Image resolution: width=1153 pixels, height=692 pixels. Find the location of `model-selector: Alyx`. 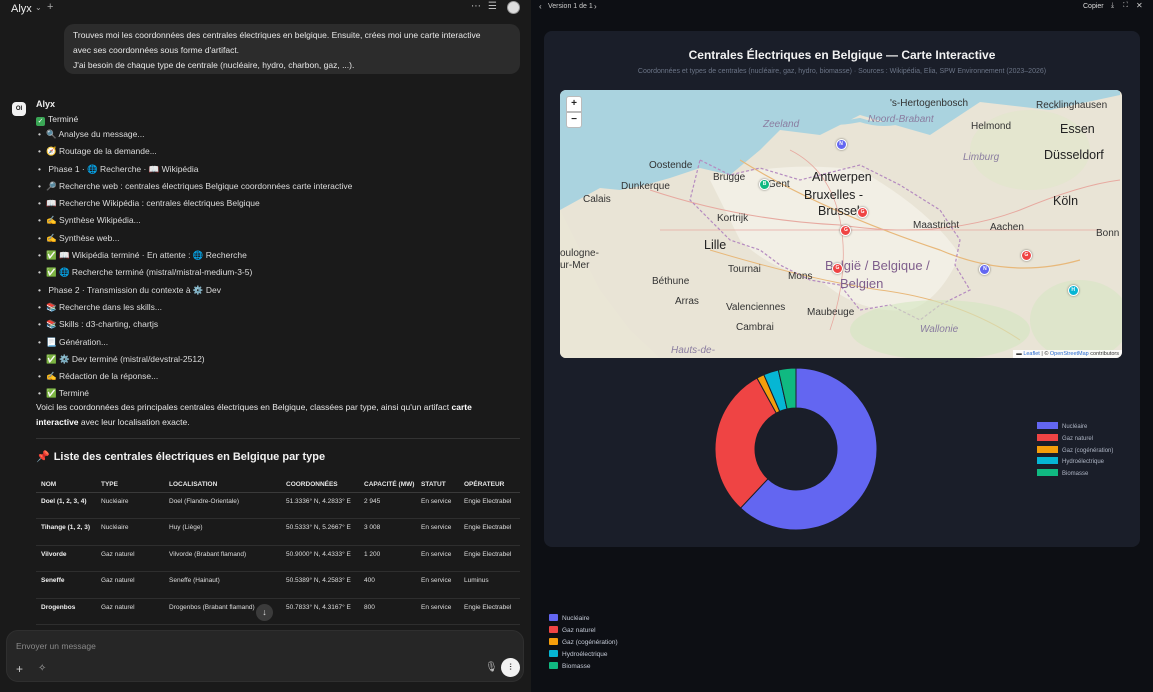

model-selector: Alyx is located at coordinates (21, 9).